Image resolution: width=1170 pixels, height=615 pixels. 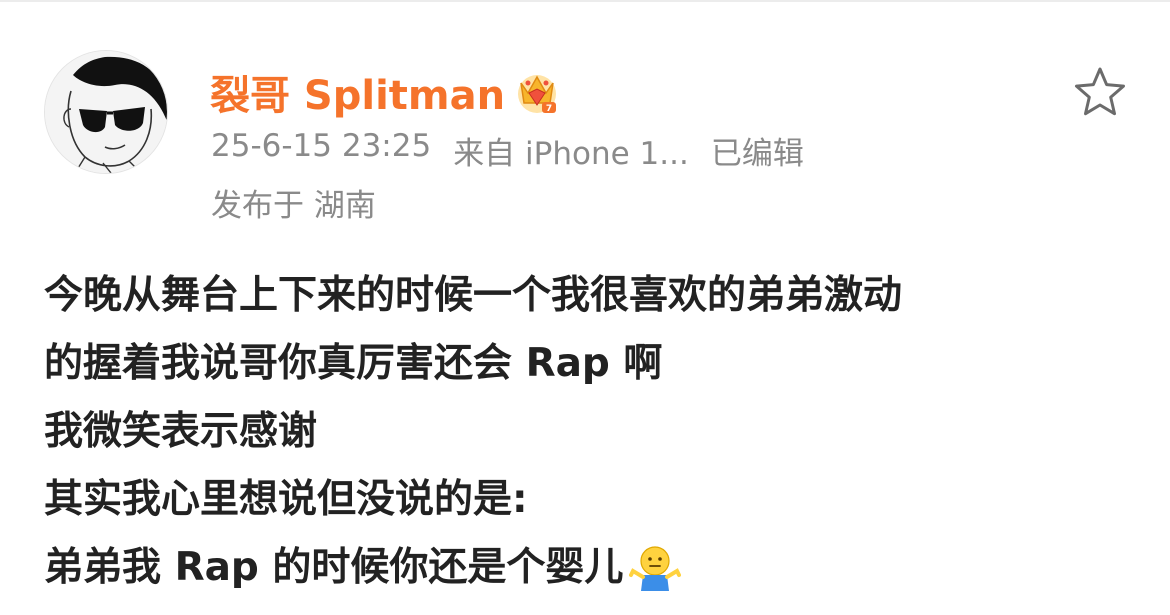 What do you see at coordinates (353, 363) in the screenshot?
I see `post-line: 的握着我说哥你真厉害还会 Rap 啊` at bounding box center [353, 363].